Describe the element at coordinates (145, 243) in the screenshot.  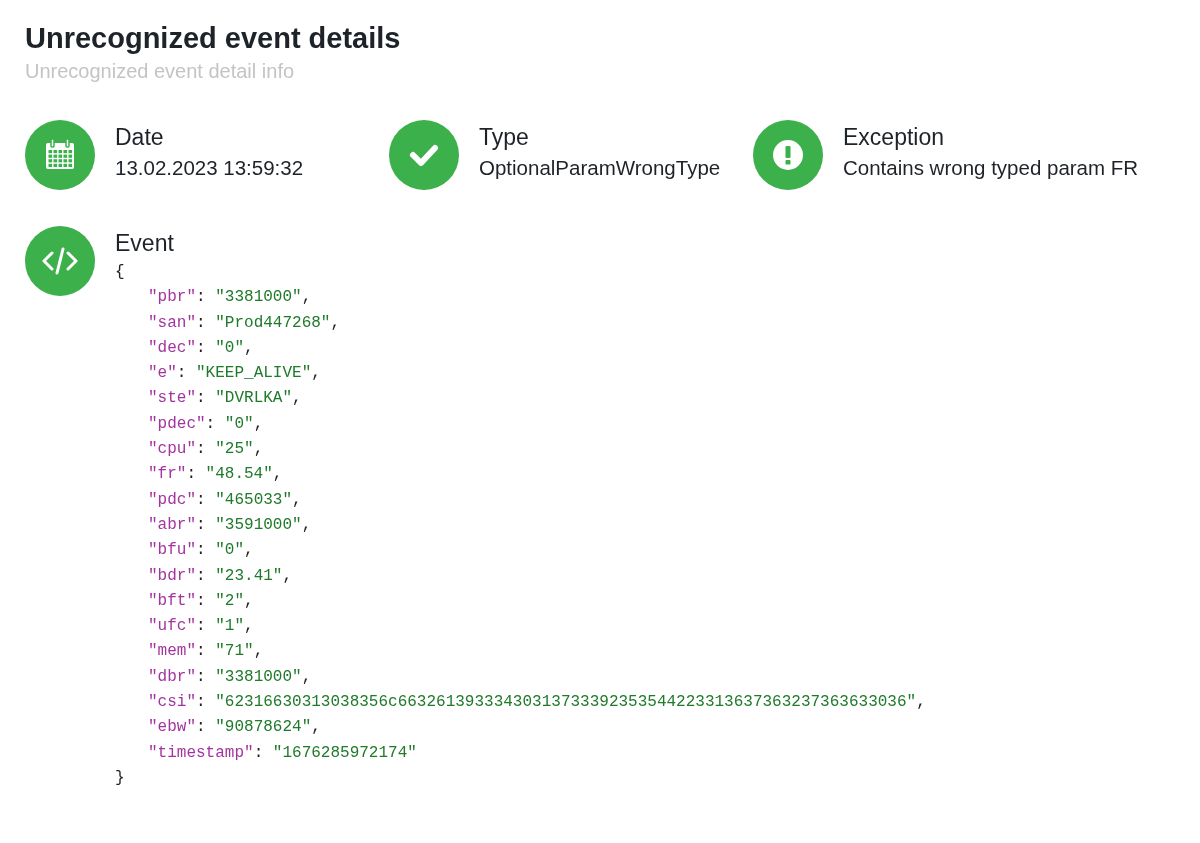
I see `detail-label: Event` at that location.